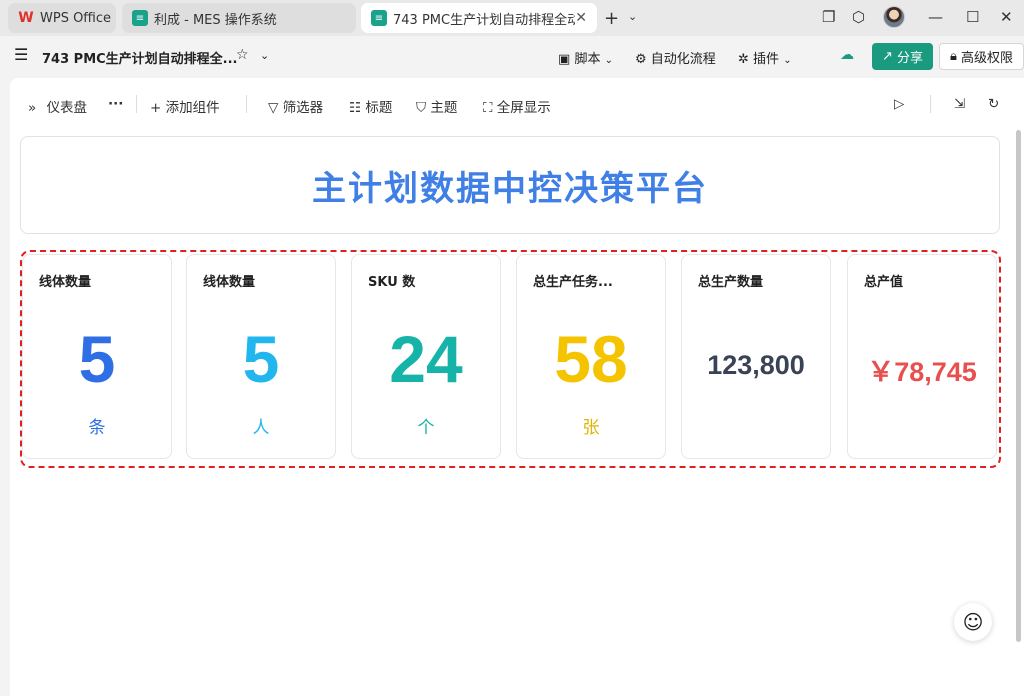 The height and width of the screenshot is (696, 1024). Describe the element at coordinates (97, 428) in the screenshot. I see `kpi-unit: 条` at that location.